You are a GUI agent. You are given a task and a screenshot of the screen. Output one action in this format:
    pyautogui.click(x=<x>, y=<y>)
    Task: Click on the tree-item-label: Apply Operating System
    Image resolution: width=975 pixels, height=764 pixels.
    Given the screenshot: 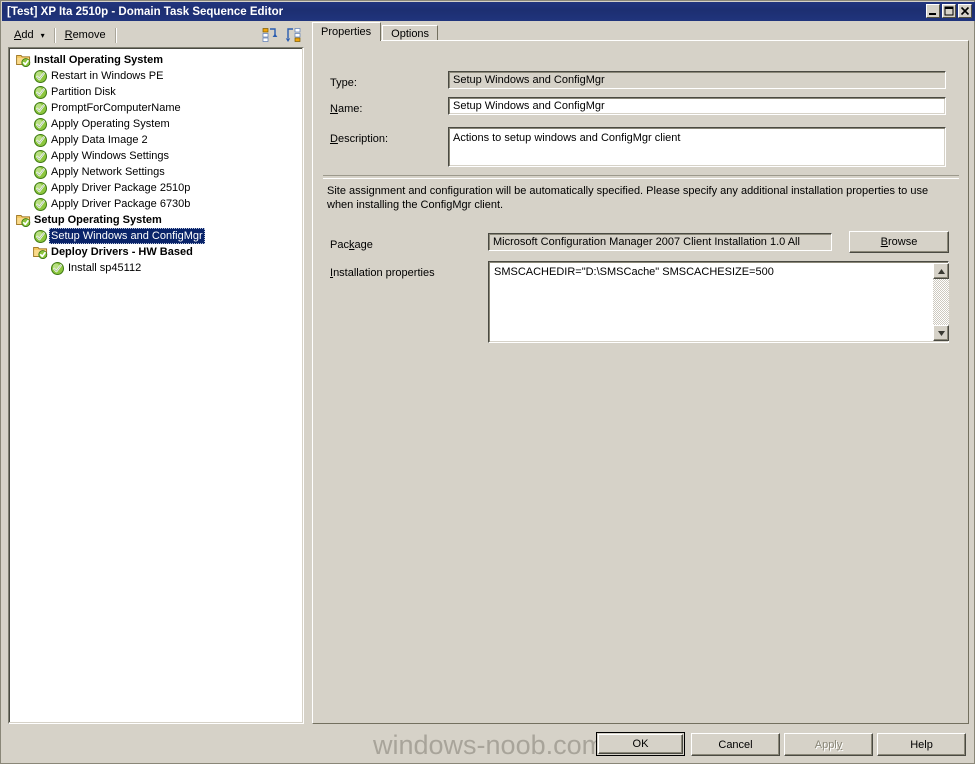 What is the action you would take?
    pyautogui.click(x=110, y=124)
    